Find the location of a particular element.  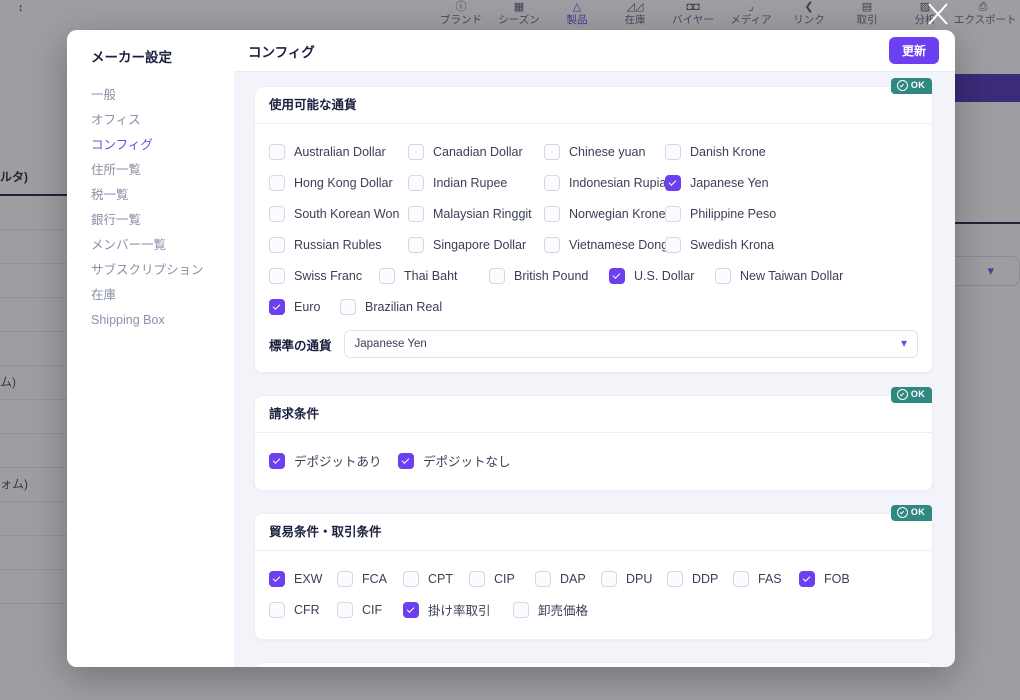

checkbox-japanese-yen: Japanese Yen is located at coordinates (745, 182).